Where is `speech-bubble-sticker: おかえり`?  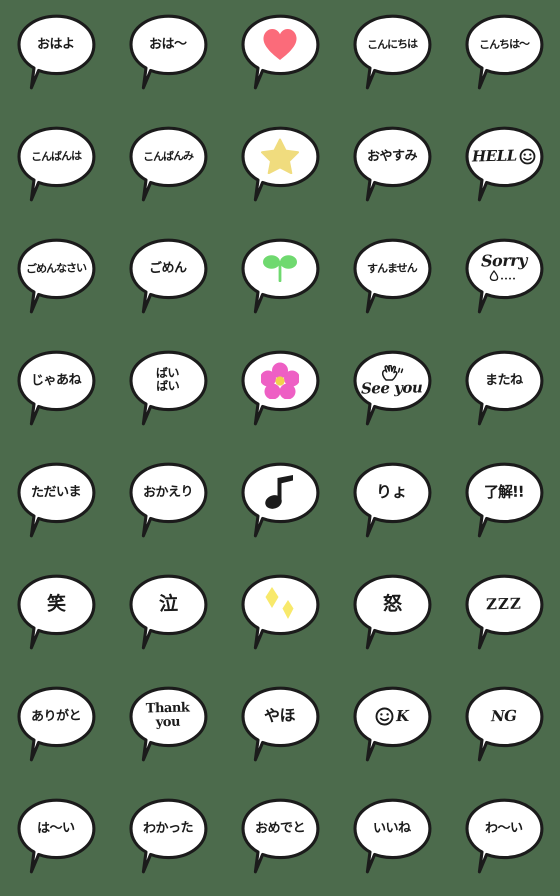 speech-bubble-sticker: おかえり is located at coordinates (168, 504).